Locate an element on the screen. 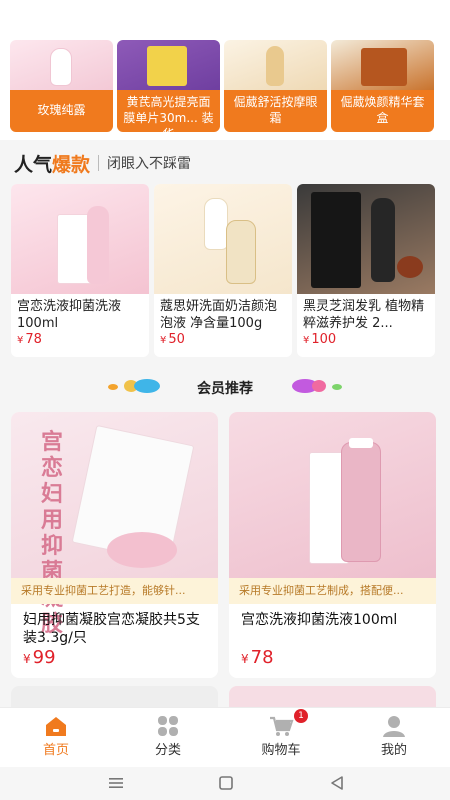 Image resolution: width=450 pixels, height=800 pixels. price-value: 99 is located at coordinates (44, 657).